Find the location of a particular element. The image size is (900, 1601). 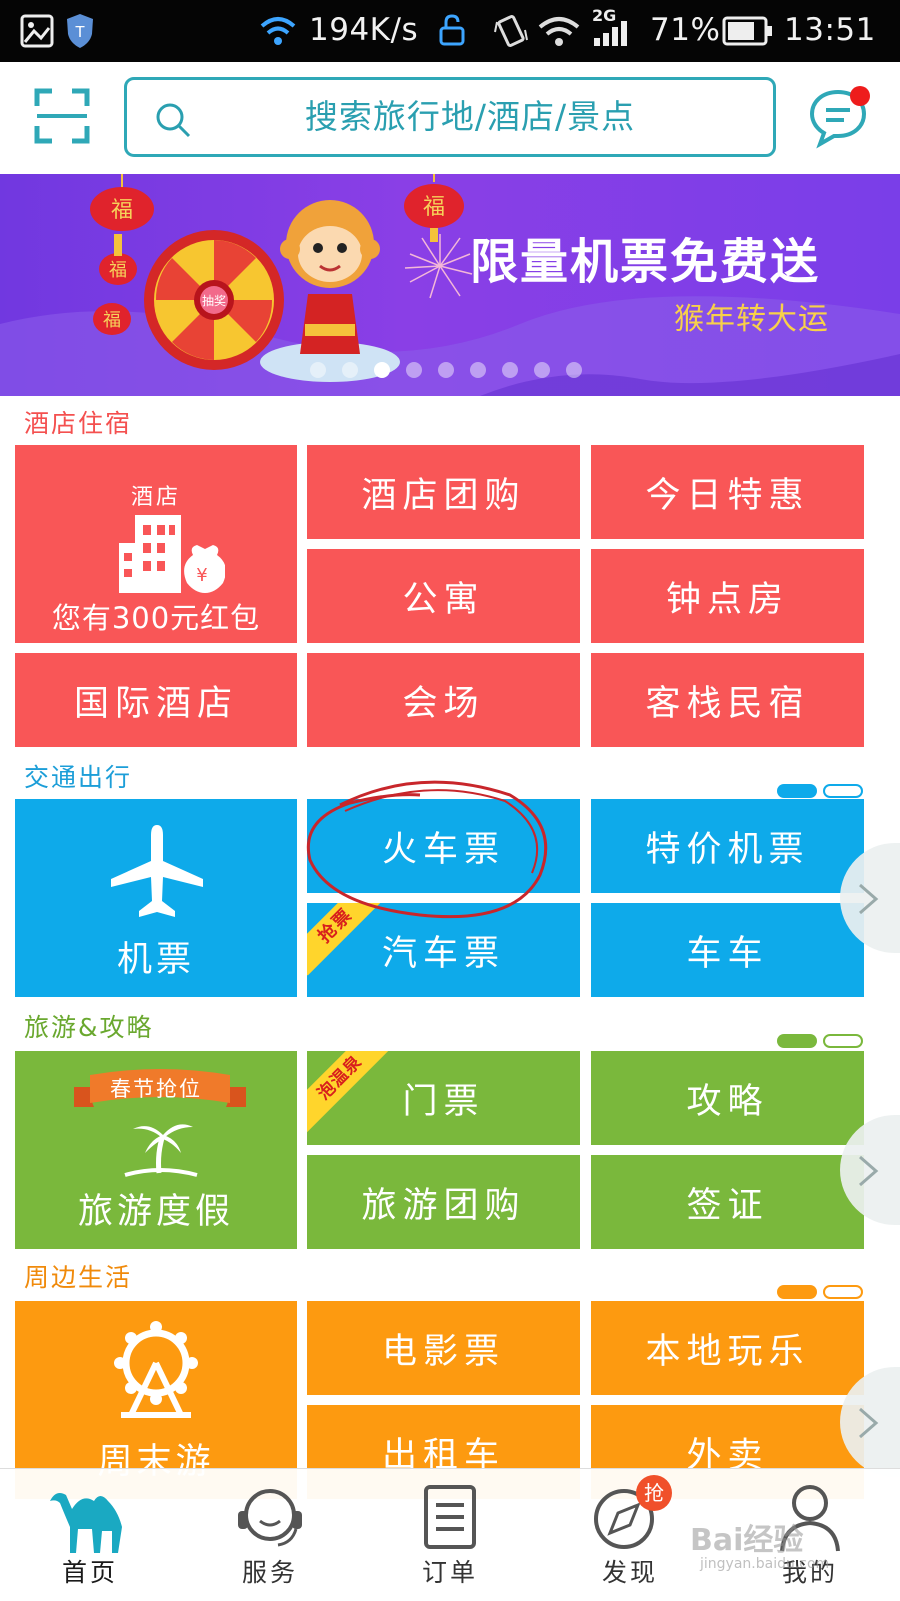

section-title-nearby: 周边生活 is located at coordinates (78, 1277).